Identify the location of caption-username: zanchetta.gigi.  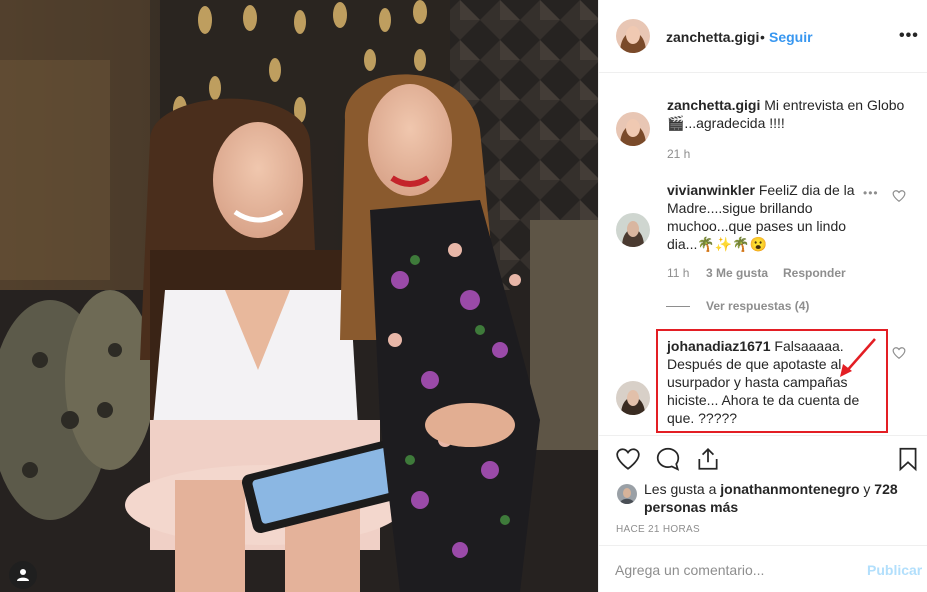
(713, 105).